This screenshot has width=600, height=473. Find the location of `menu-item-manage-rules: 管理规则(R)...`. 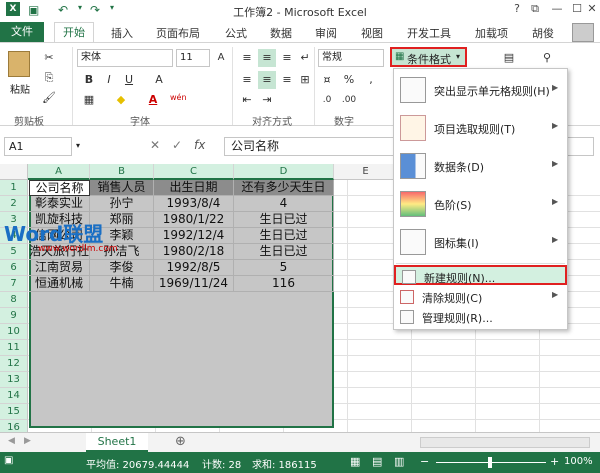

menu-item-manage-rules: 管理规则(R)... is located at coordinates (480, 317).